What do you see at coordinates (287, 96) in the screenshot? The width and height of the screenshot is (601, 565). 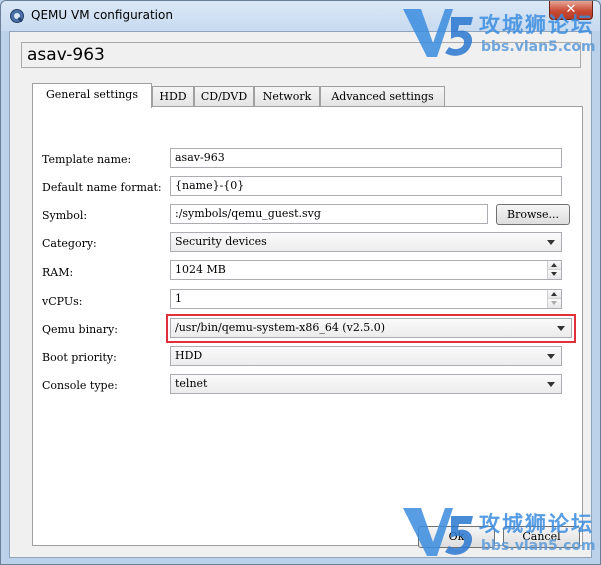 I see `tab-network: Network` at bounding box center [287, 96].